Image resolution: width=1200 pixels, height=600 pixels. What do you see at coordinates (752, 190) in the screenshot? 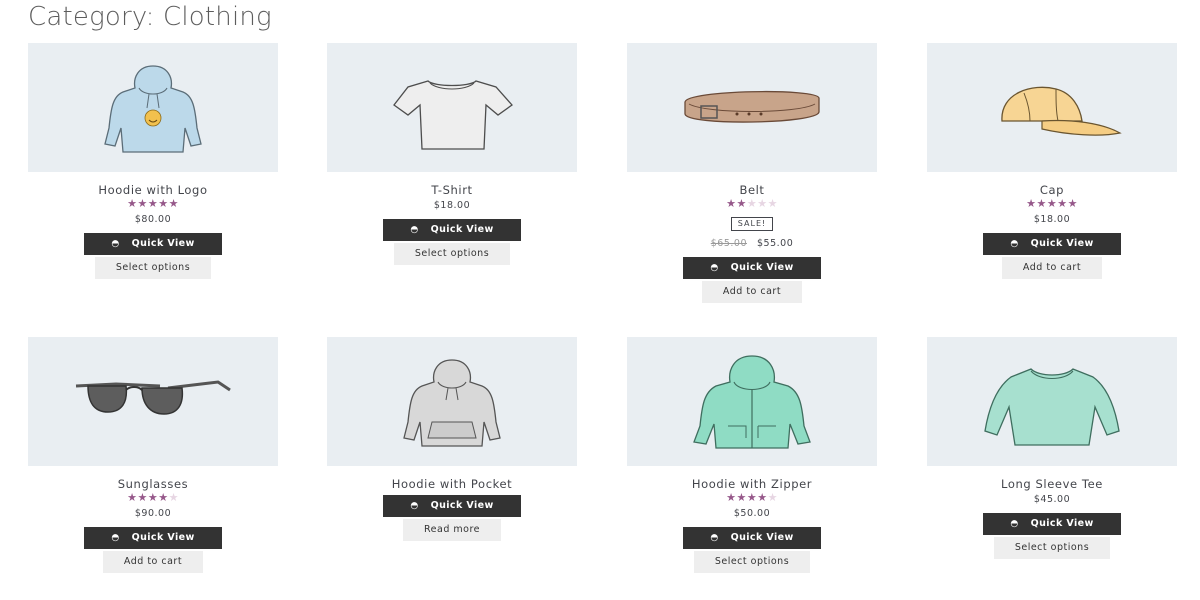
I see `product-name: Belt` at bounding box center [752, 190].